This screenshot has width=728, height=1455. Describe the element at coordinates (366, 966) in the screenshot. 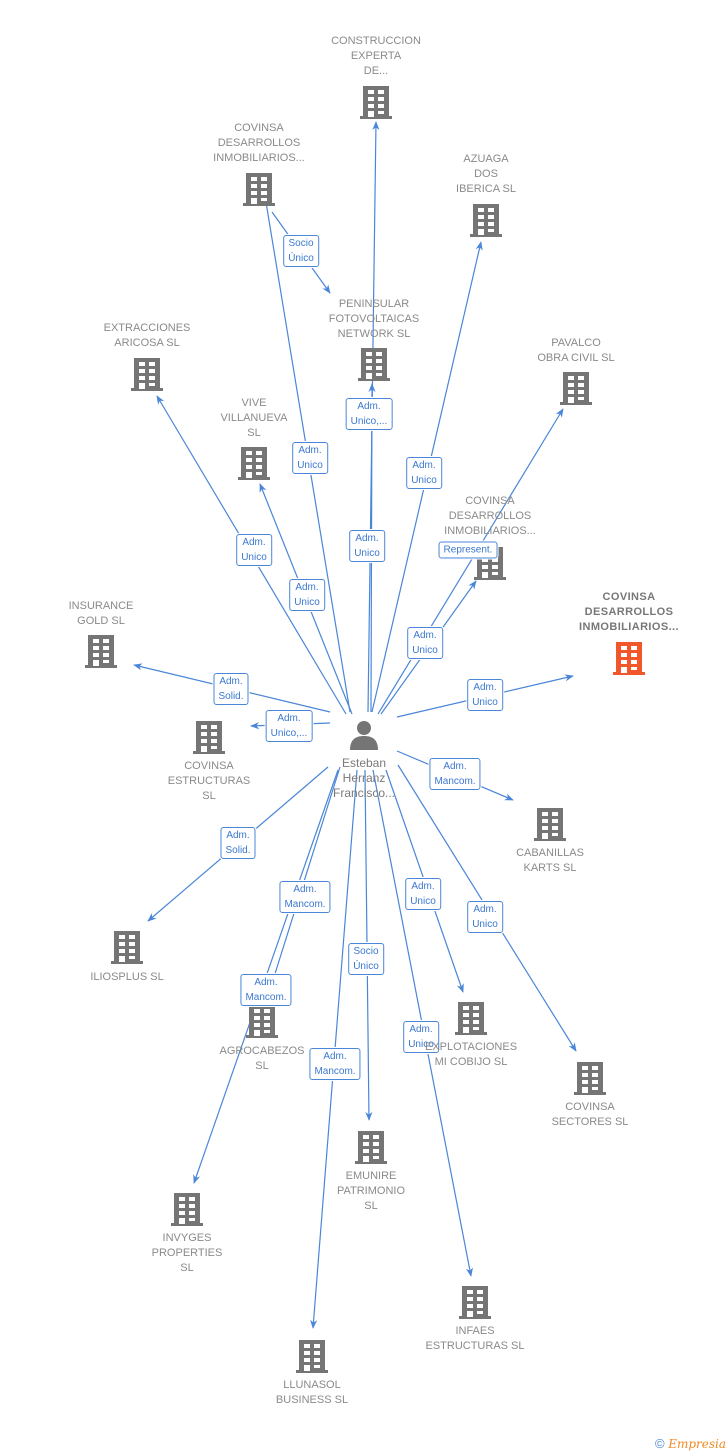

I see `edge-label-line: Único` at that location.